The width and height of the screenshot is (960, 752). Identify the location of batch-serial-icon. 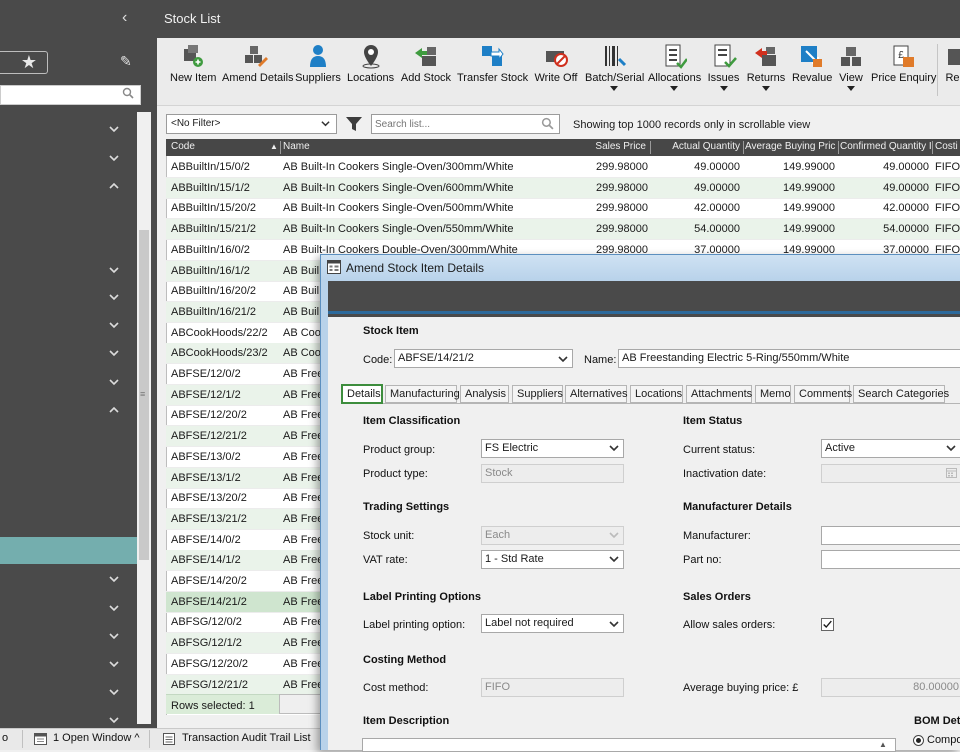
(615, 56).